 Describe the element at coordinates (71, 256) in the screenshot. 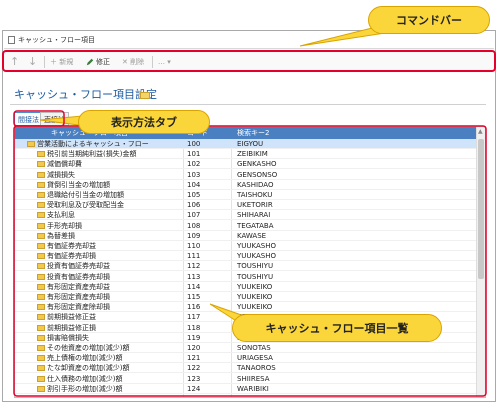

I see `item-name-text: 有価証券売却損` at that location.